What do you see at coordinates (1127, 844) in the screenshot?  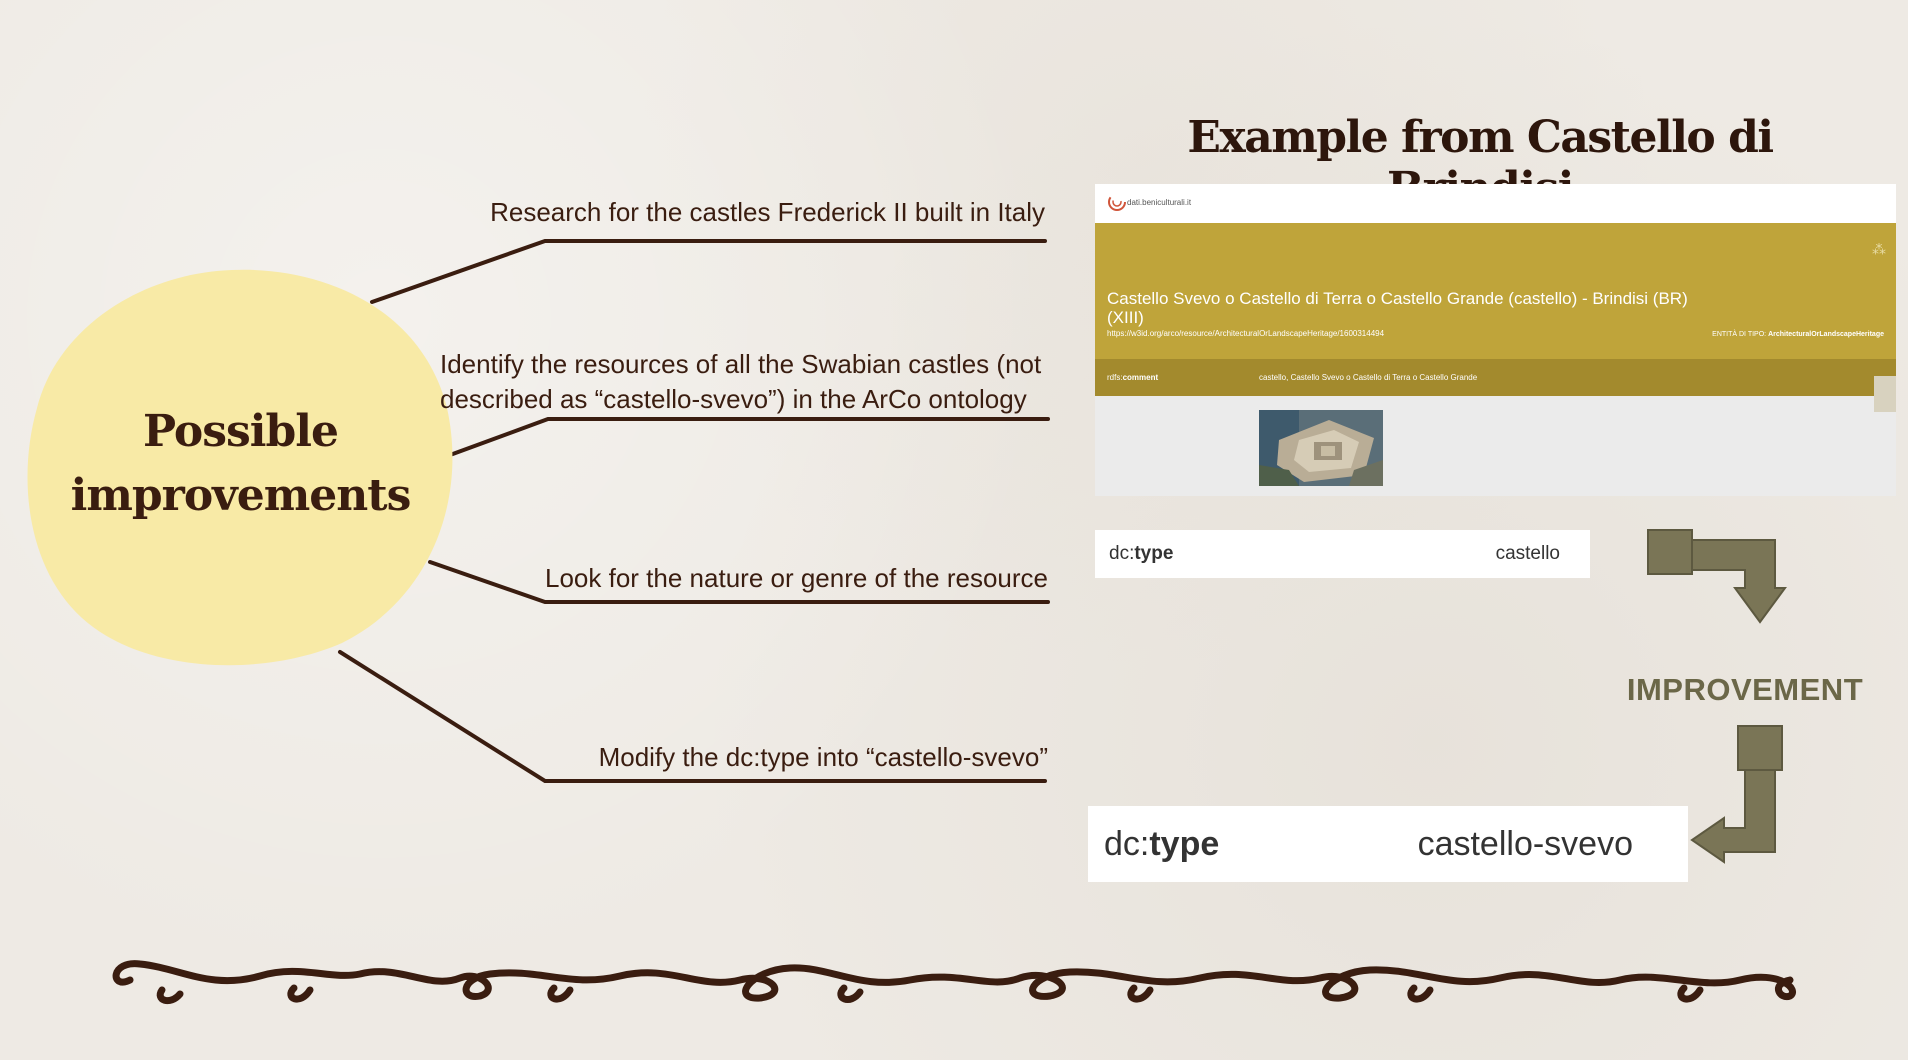 I see `dc-type-improved-prefix: dc:` at bounding box center [1127, 844].